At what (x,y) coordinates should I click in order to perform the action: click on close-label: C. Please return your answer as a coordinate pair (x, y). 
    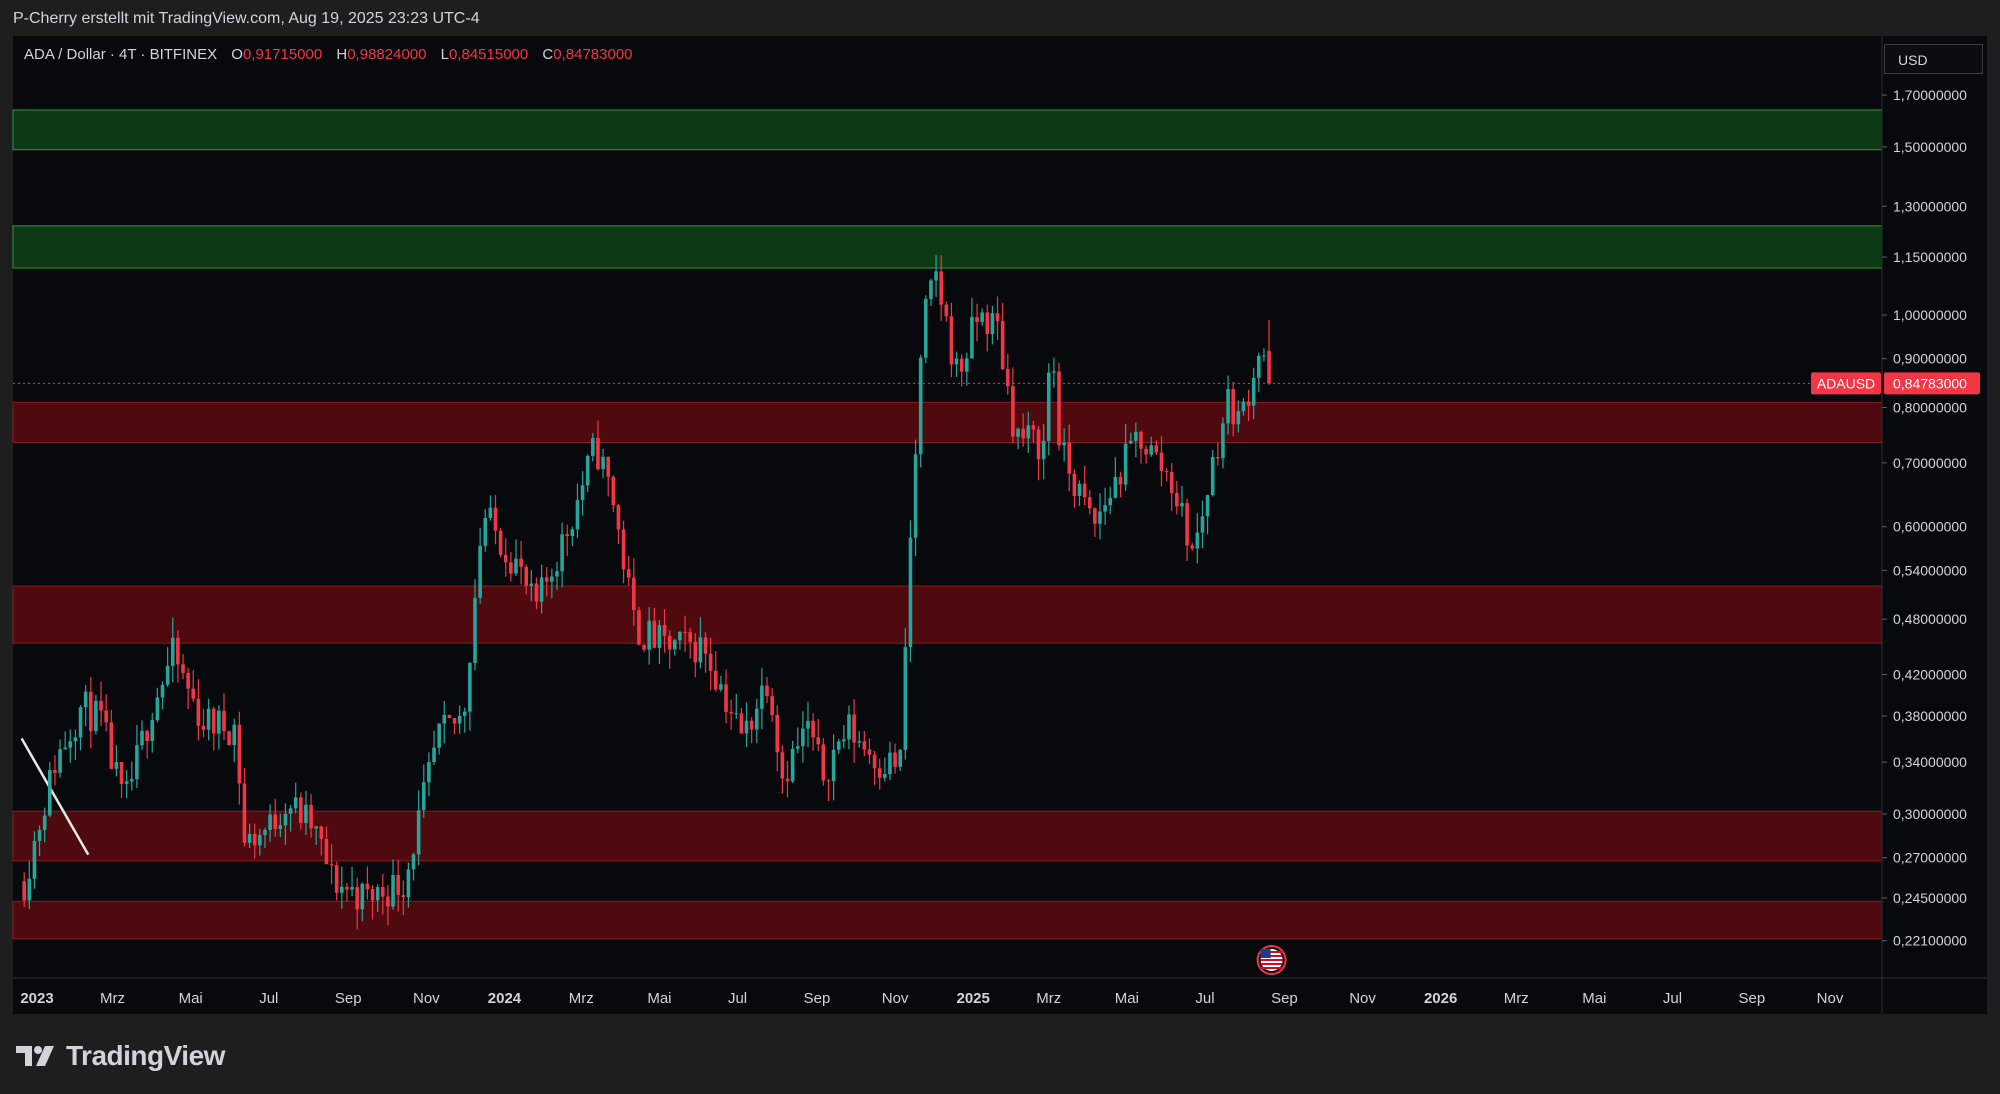
    Looking at the image, I should click on (548, 54).